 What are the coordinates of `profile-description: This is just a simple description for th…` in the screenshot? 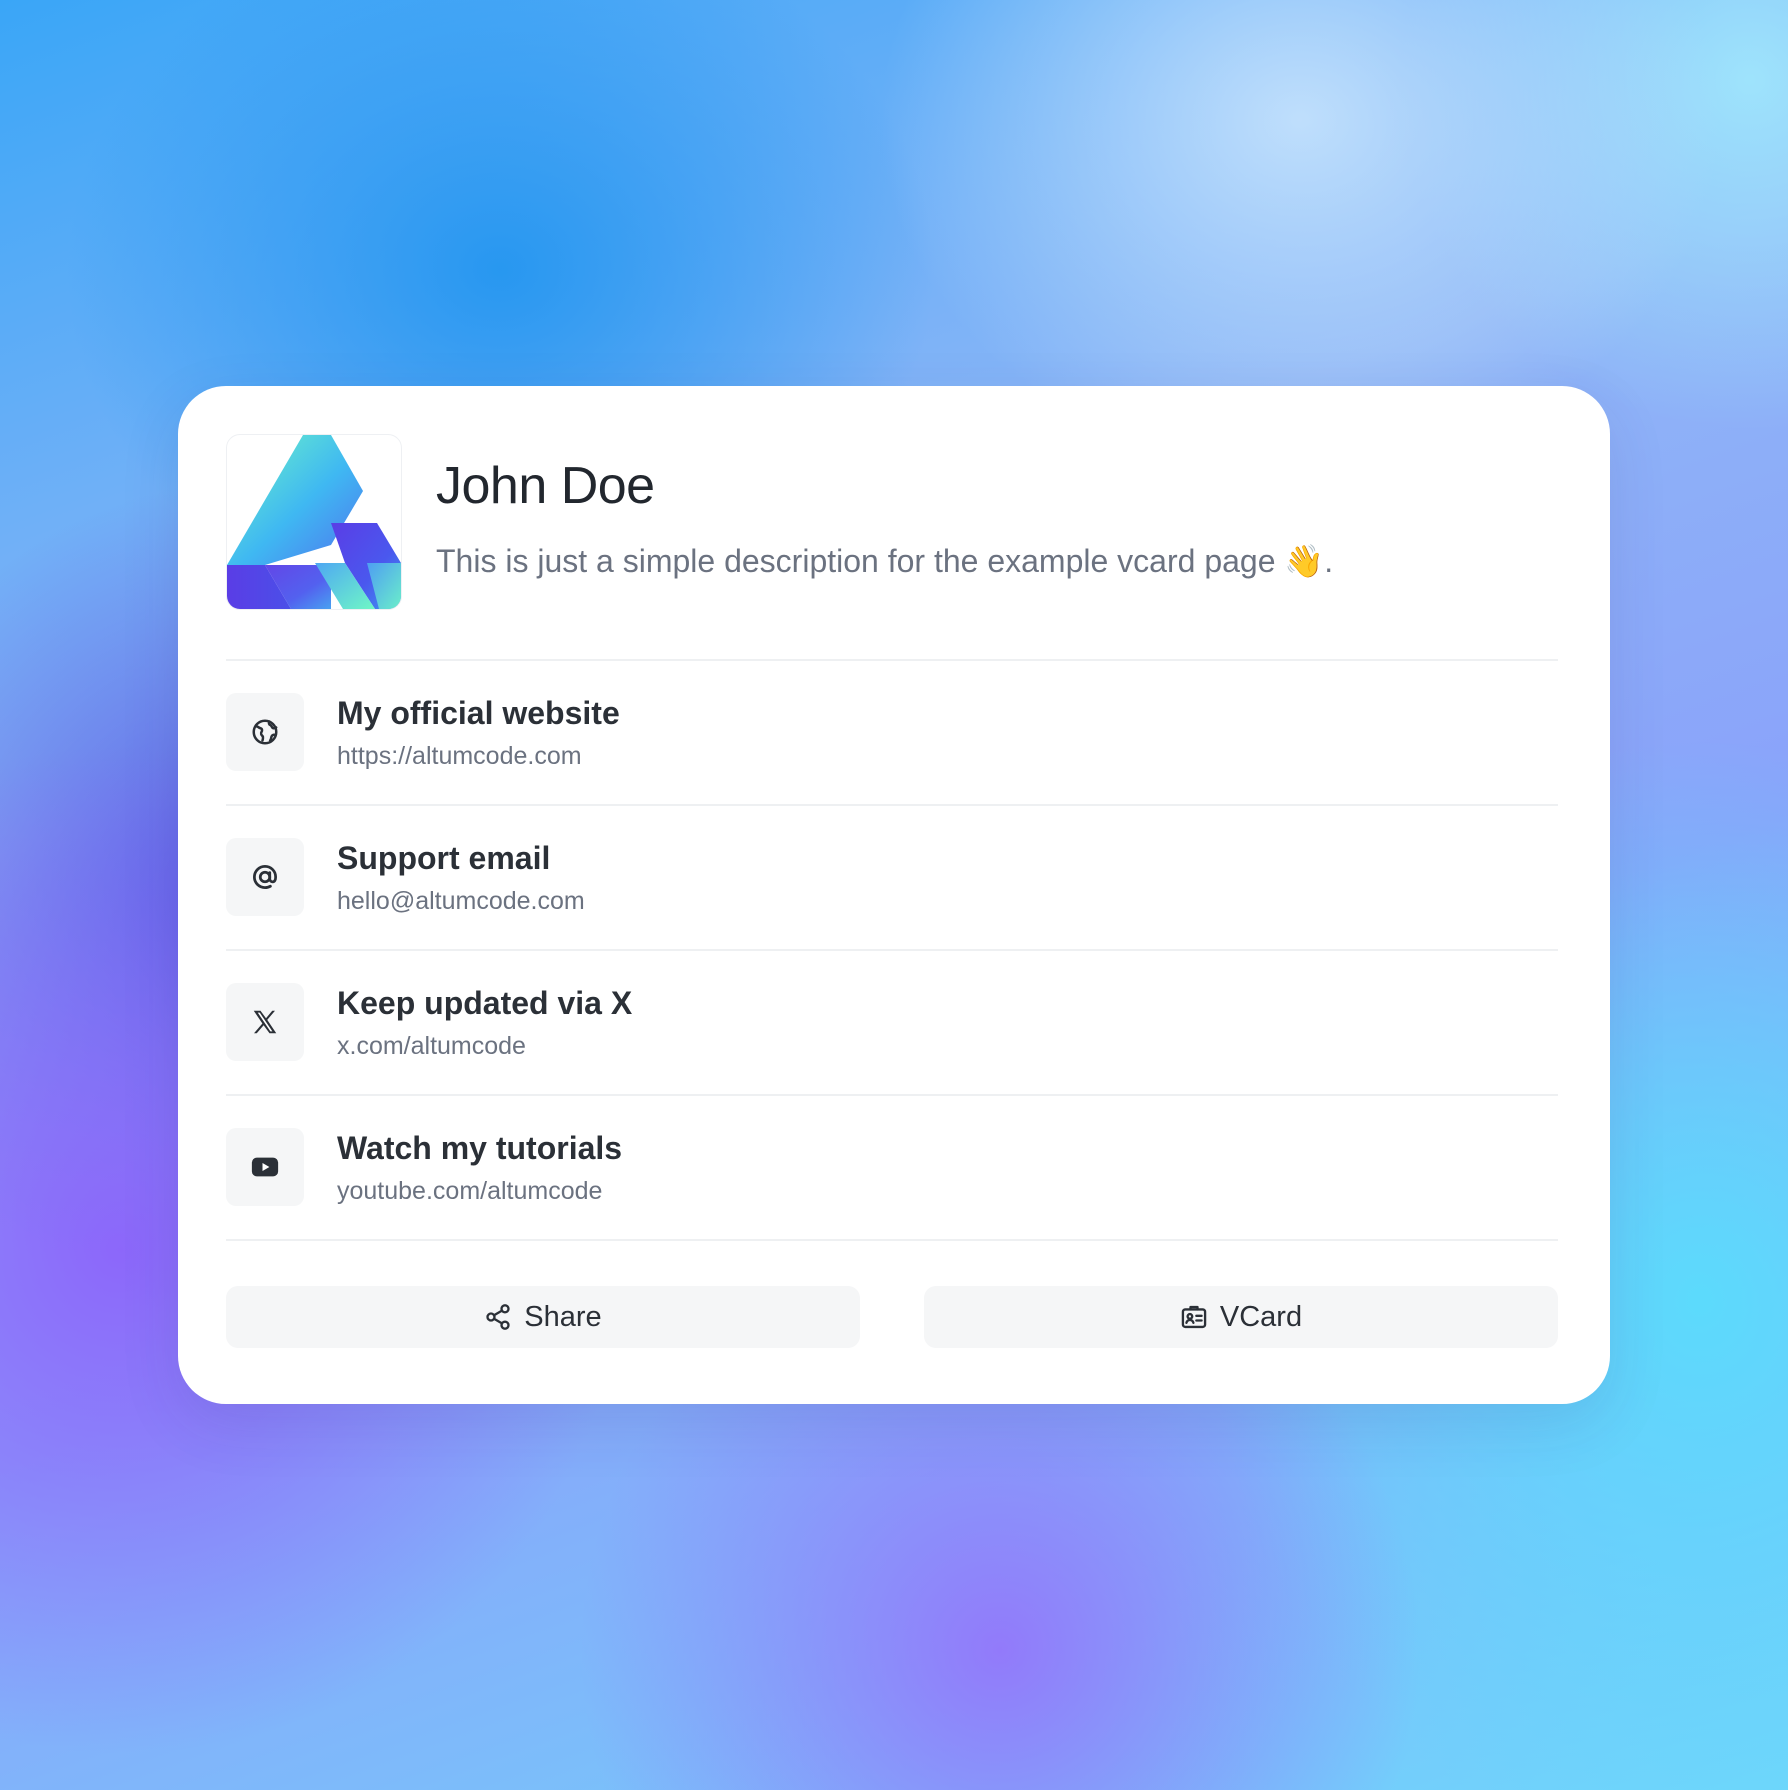 It's located at (885, 561).